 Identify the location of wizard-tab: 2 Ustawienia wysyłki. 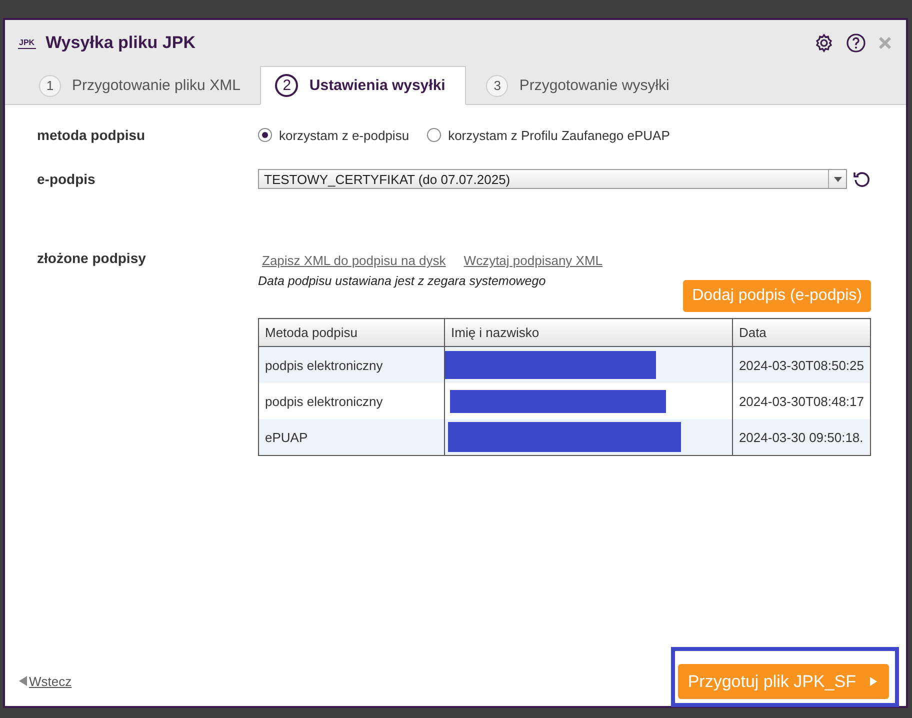
(363, 85).